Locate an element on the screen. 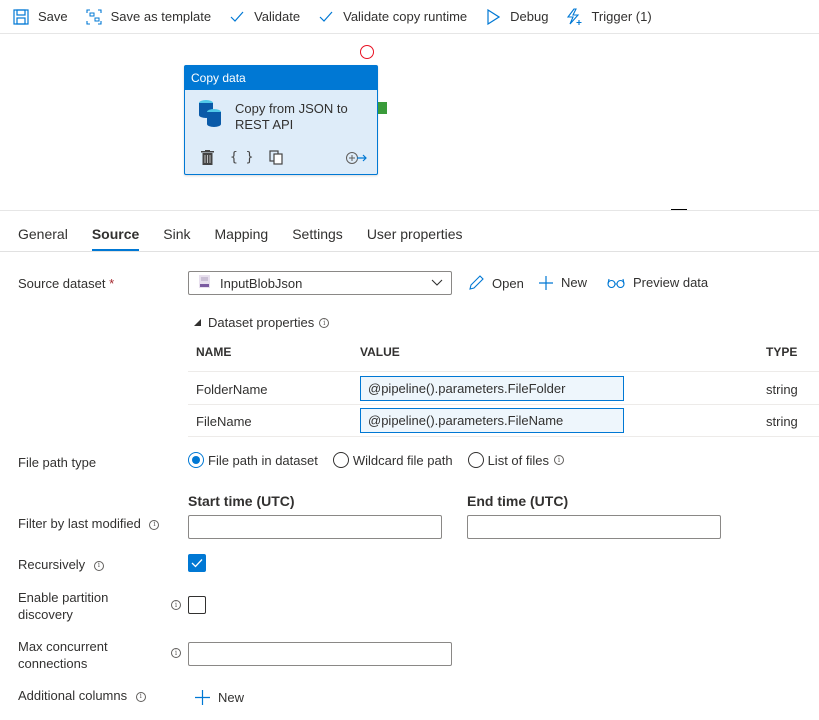 The width and height of the screenshot is (819, 720). trigger-icon is located at coordinates (574, 16).